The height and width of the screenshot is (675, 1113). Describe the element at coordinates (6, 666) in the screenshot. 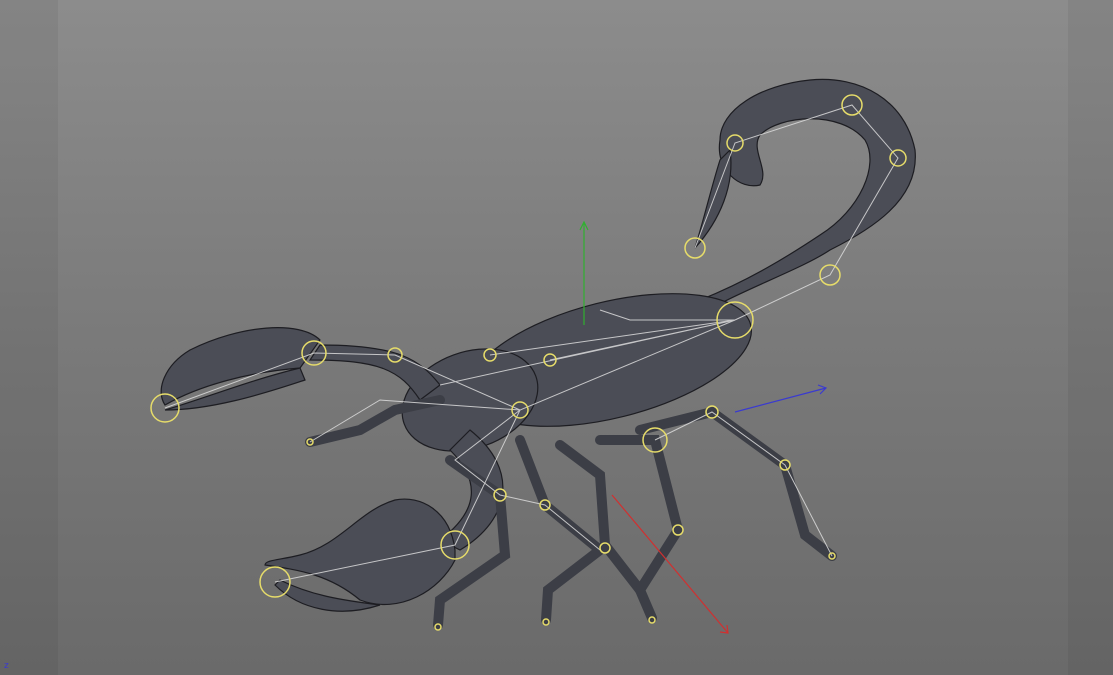

I see `view-axis-label: z` at that location.